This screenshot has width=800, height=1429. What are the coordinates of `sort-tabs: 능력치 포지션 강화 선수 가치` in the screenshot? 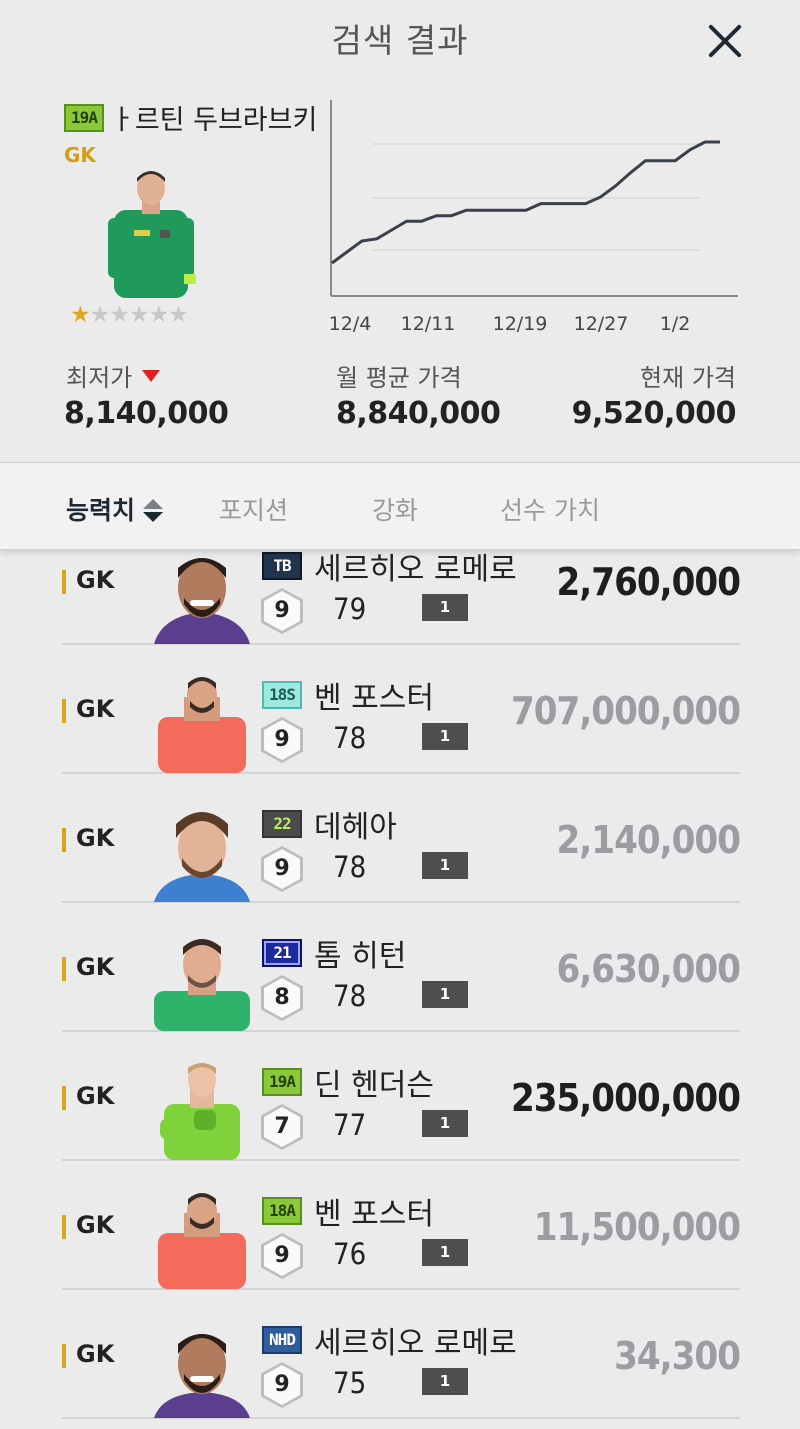 It's located at (400, 506).